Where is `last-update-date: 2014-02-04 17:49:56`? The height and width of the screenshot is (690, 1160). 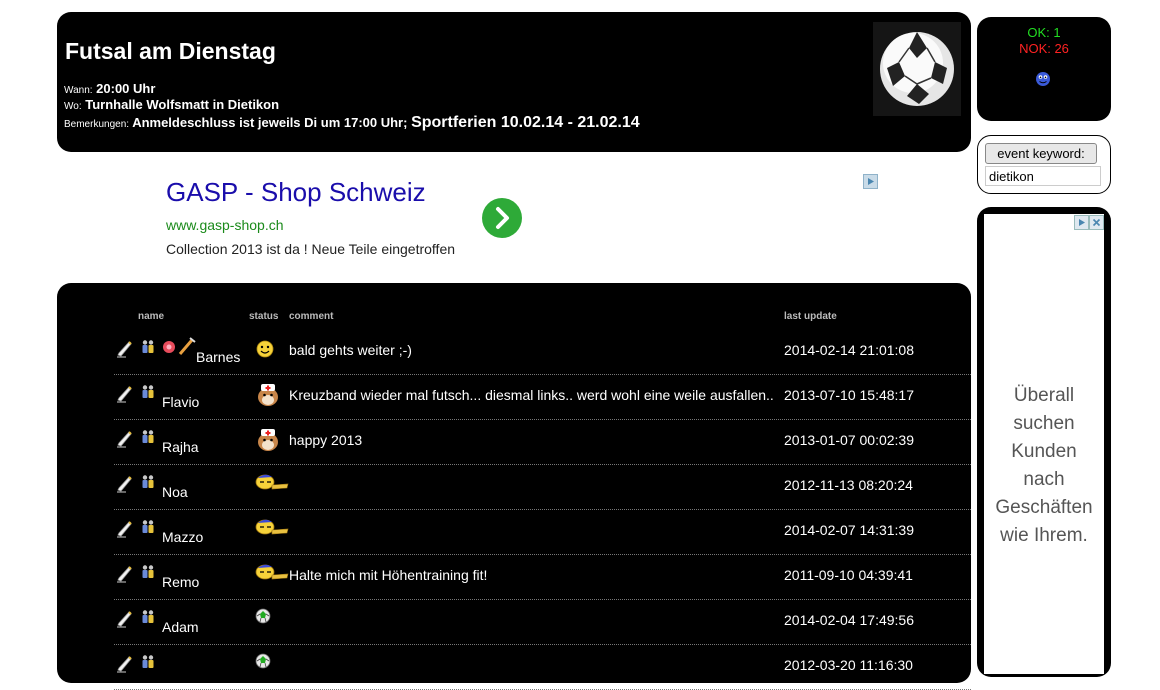 last-update-date: 2014-02-04 17:49:56 is located at coordinates (849, 620).